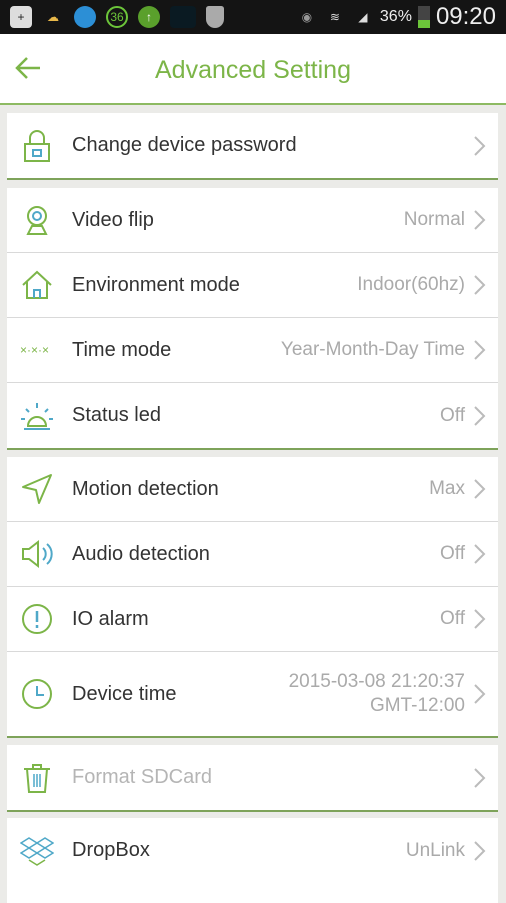 This screenshot has width=506, height=903. I want to click on setting-label: Format SDCard, so click(142, 777).